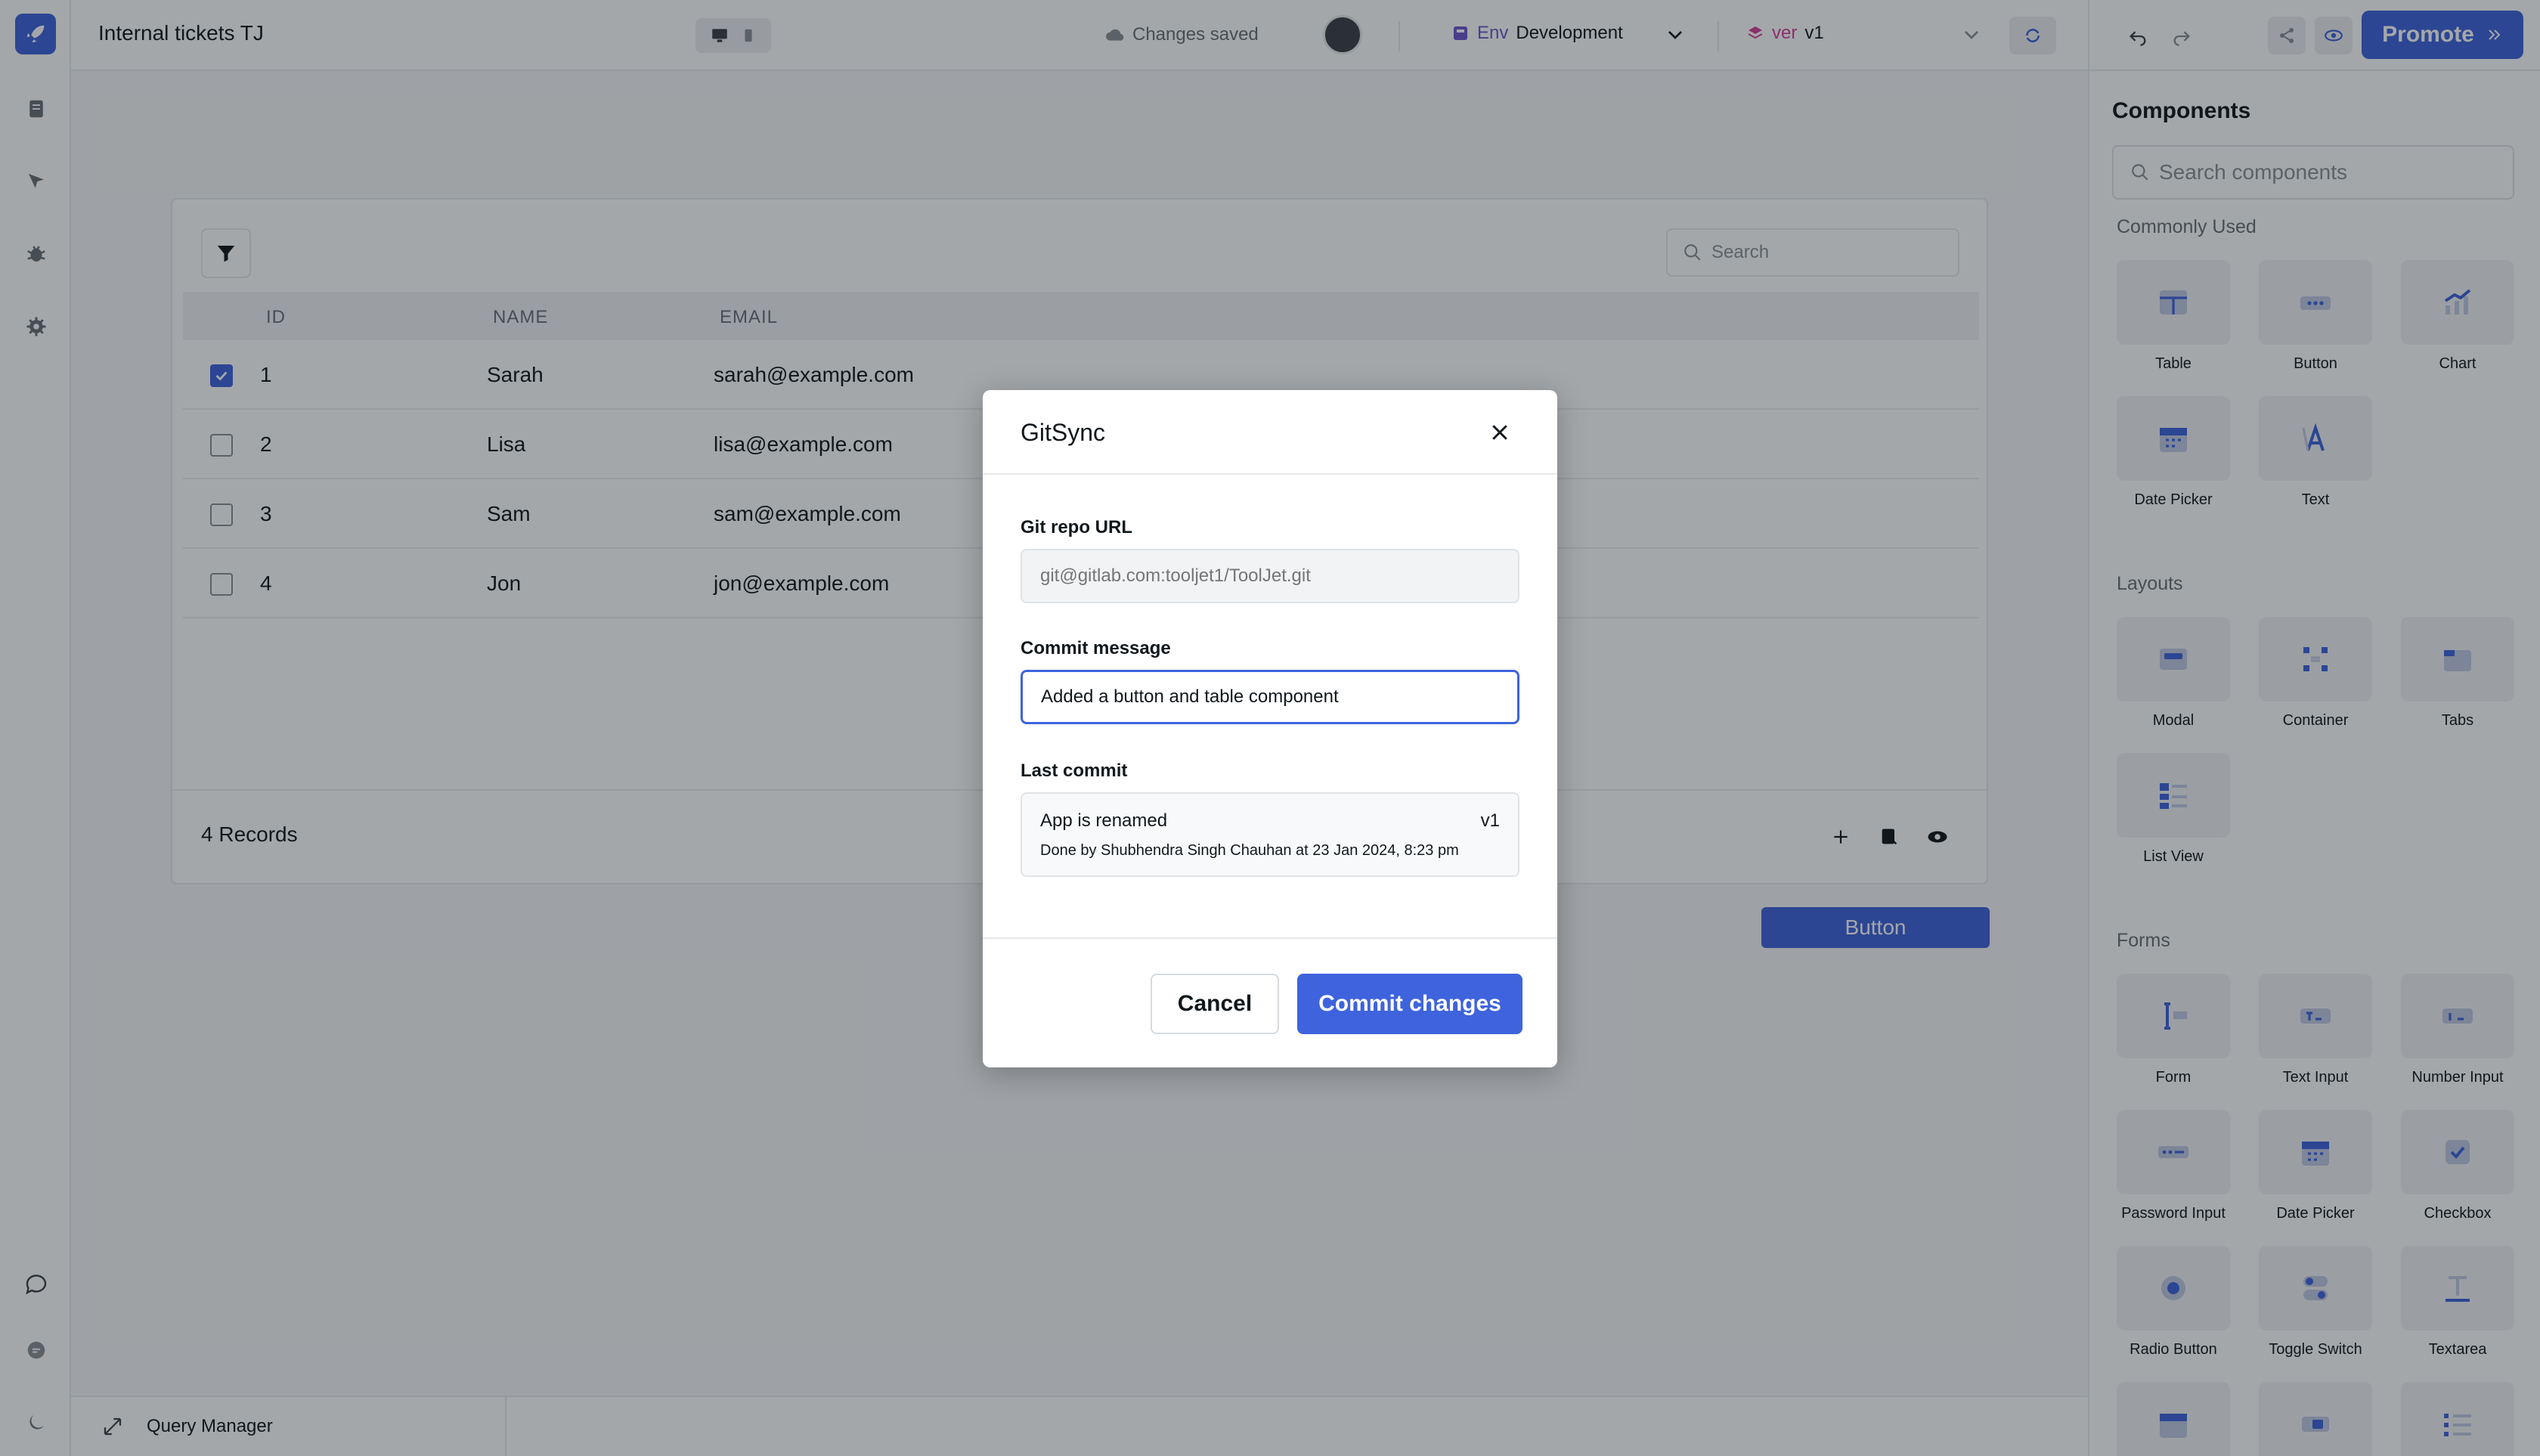 The image size is (2540, 1456). I want to click on close-icon, so click(1499, 432).